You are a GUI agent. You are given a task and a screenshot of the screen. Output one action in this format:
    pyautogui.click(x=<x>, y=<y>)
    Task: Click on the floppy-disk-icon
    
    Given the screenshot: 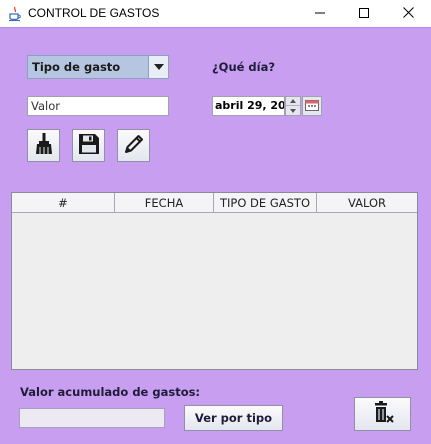 What is the action you would take?
    pyautogui.click(x=89, y=145)
    